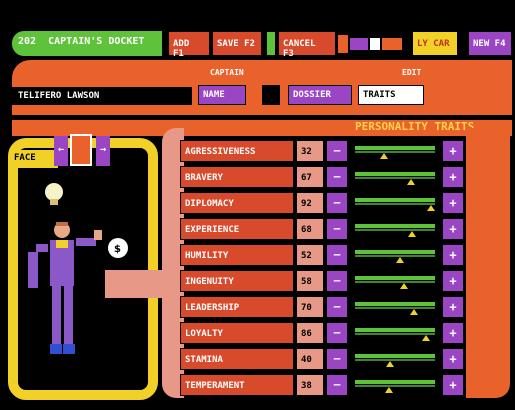 This screenshot has width=515, height=410. Describe the element at coordinates (81, 41) in the screenshot. I see `screen-title: 202 CAPTAIN'S DOCKET` at that location.